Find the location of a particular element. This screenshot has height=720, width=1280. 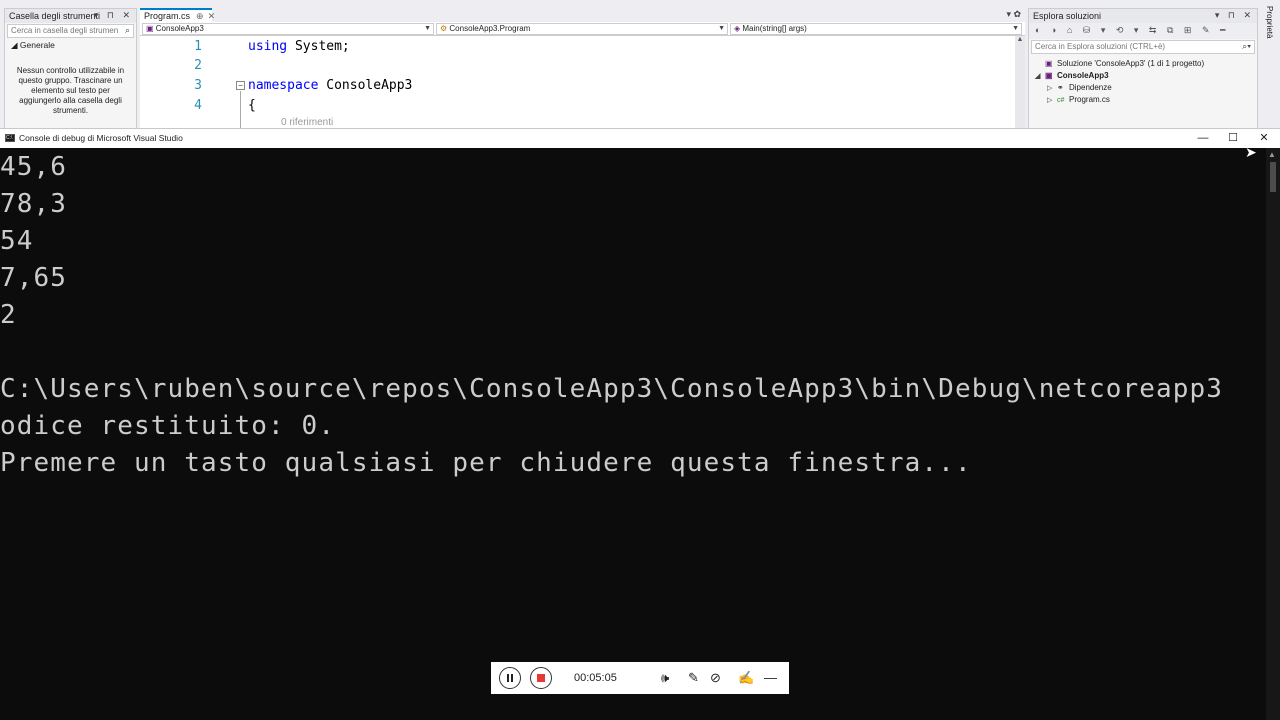

stop-button is located at coordinates (541, 678).